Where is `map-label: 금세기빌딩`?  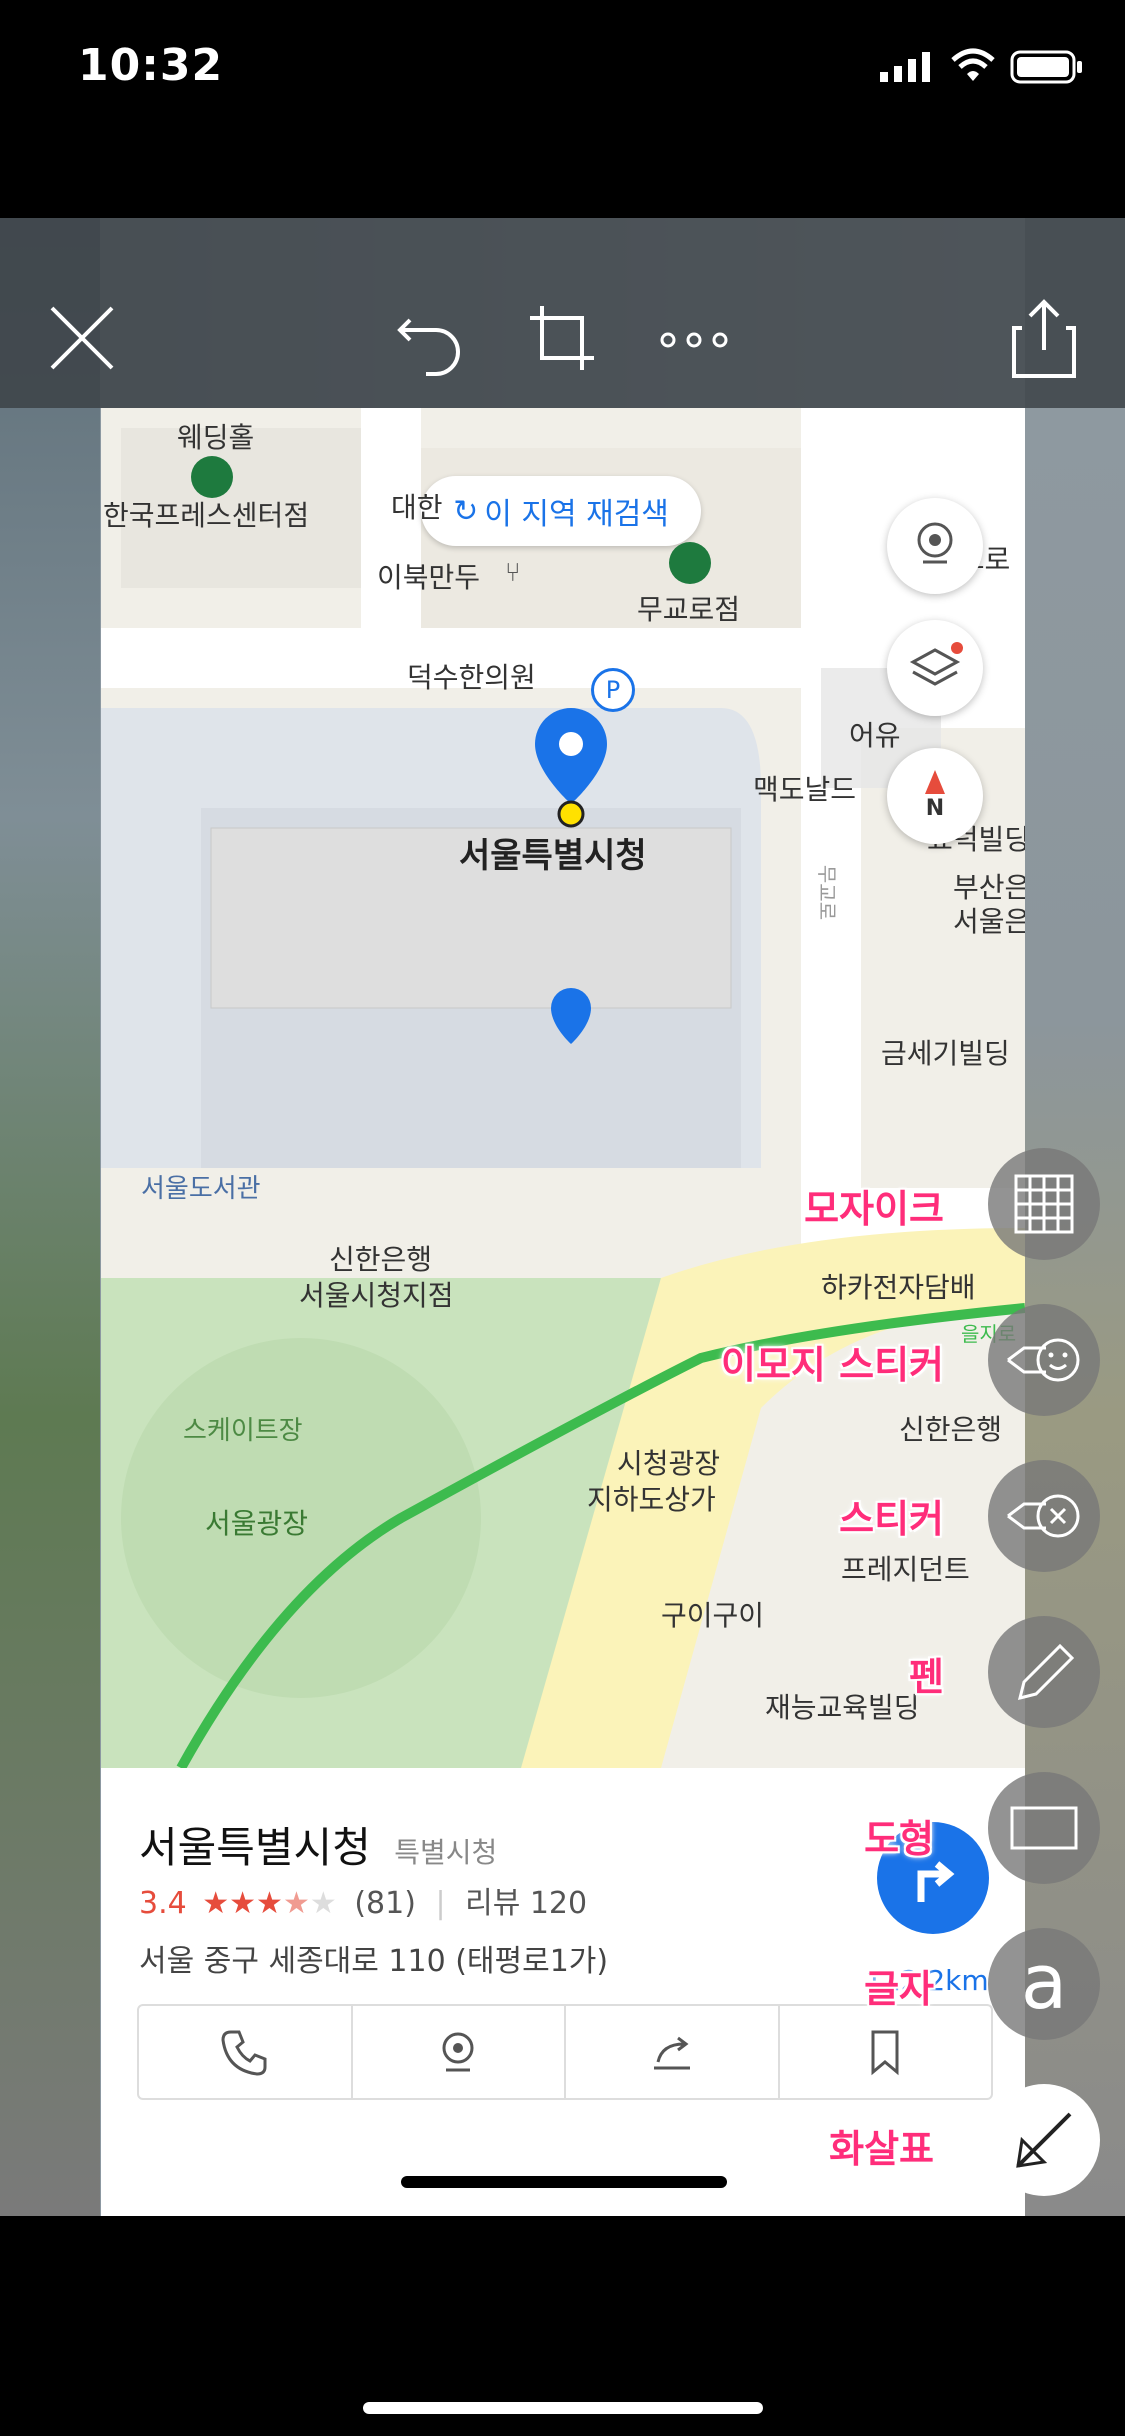
map-label: 금세기빌딩 is located at coordinates (945, 1053).